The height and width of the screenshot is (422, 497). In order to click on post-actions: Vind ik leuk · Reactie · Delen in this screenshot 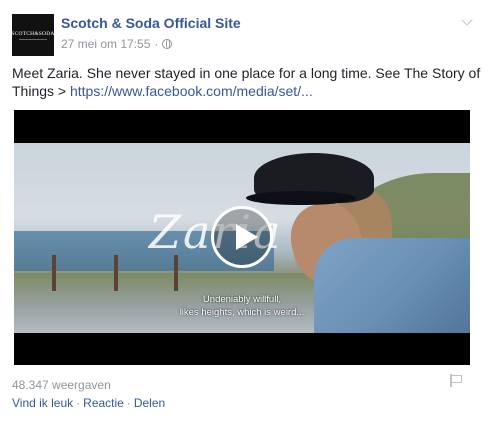, I will do `click(88, 403)`.